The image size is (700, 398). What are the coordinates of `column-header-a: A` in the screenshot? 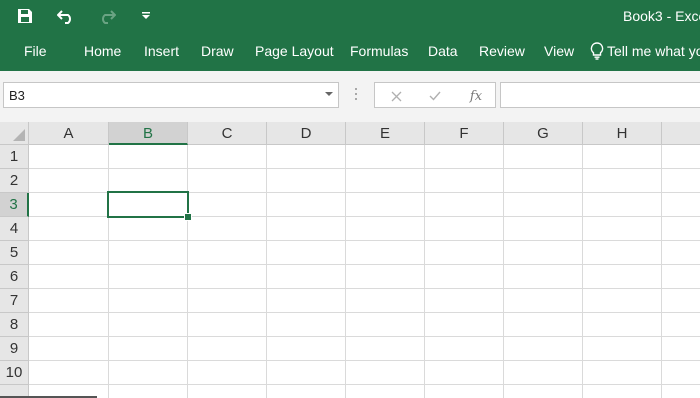 It's located at (69, 133).